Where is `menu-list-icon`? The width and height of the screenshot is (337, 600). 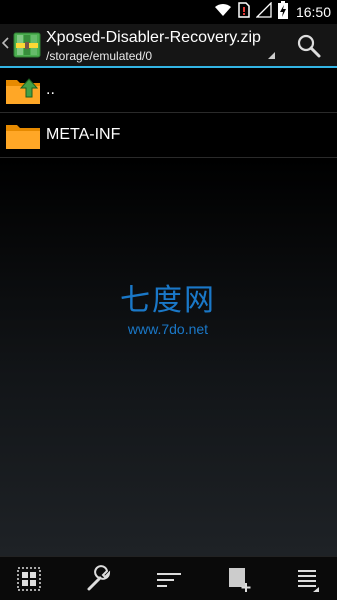 menu-list-icon is located at coordinates (309, 583).